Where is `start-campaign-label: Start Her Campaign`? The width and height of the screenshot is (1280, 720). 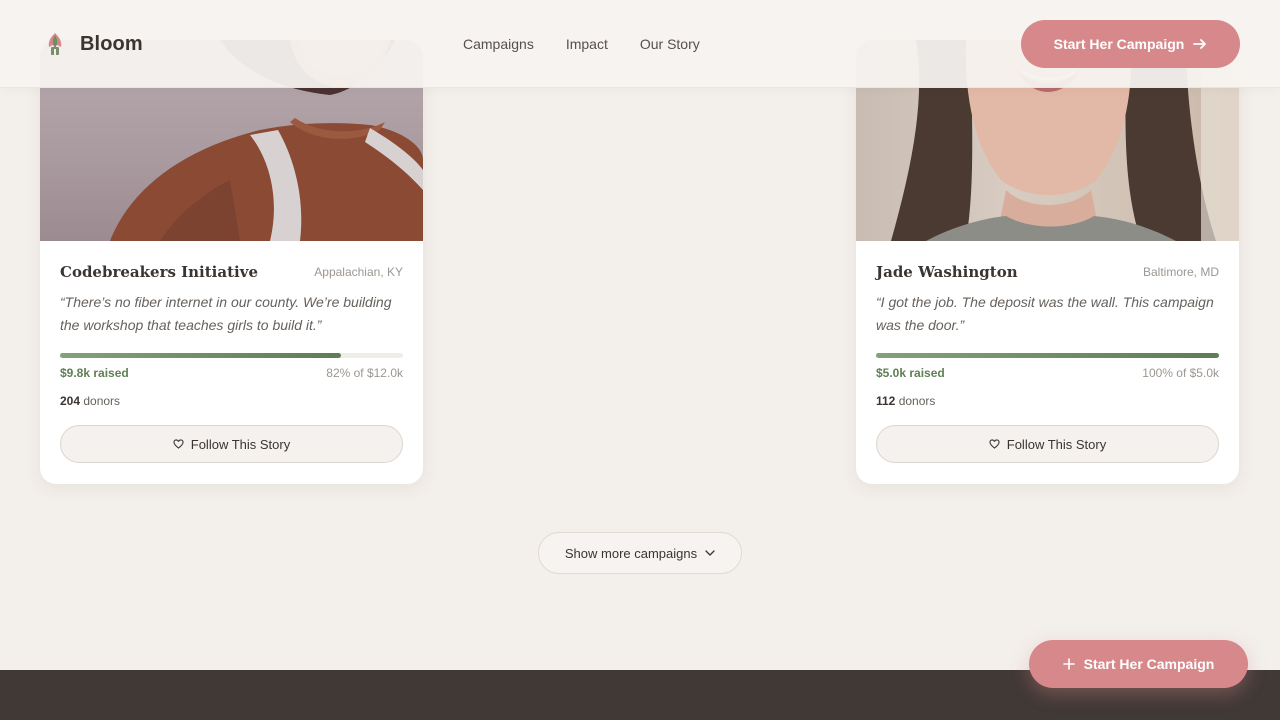
start-campaign-label: Start Her Campaign is located at coordinates (1119, 44).